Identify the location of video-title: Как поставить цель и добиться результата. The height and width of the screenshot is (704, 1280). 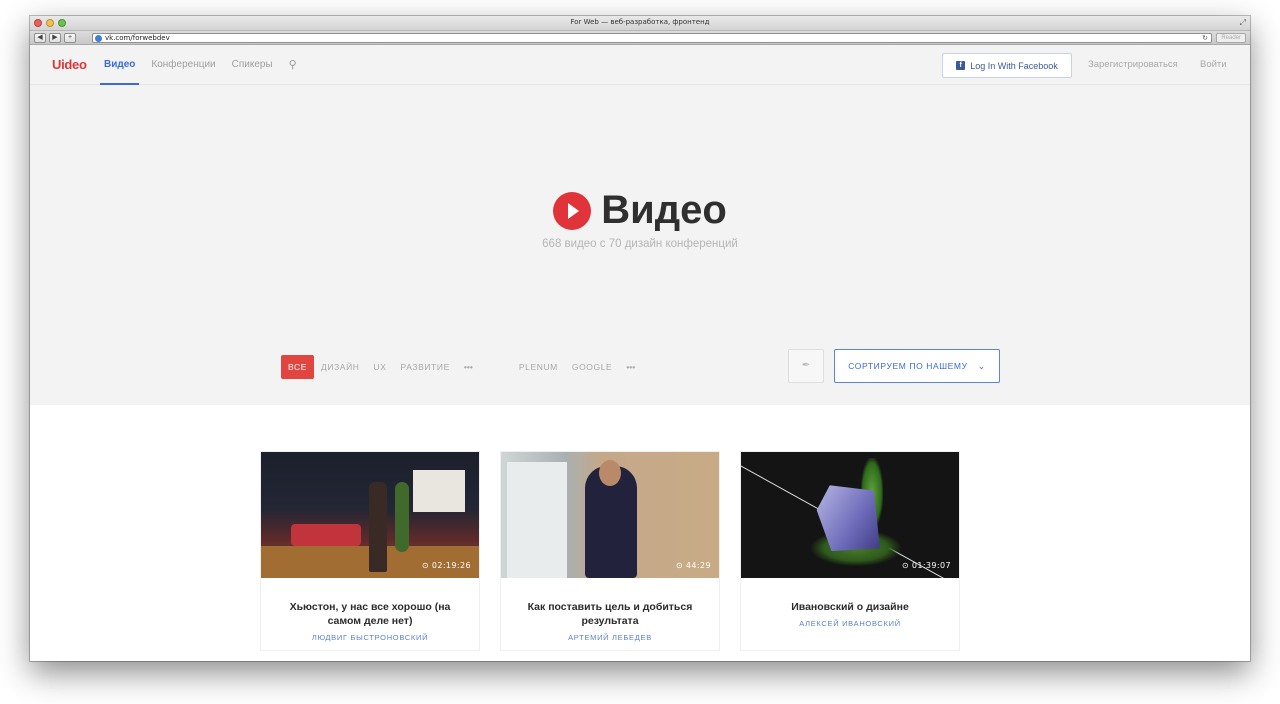
(610, 614).